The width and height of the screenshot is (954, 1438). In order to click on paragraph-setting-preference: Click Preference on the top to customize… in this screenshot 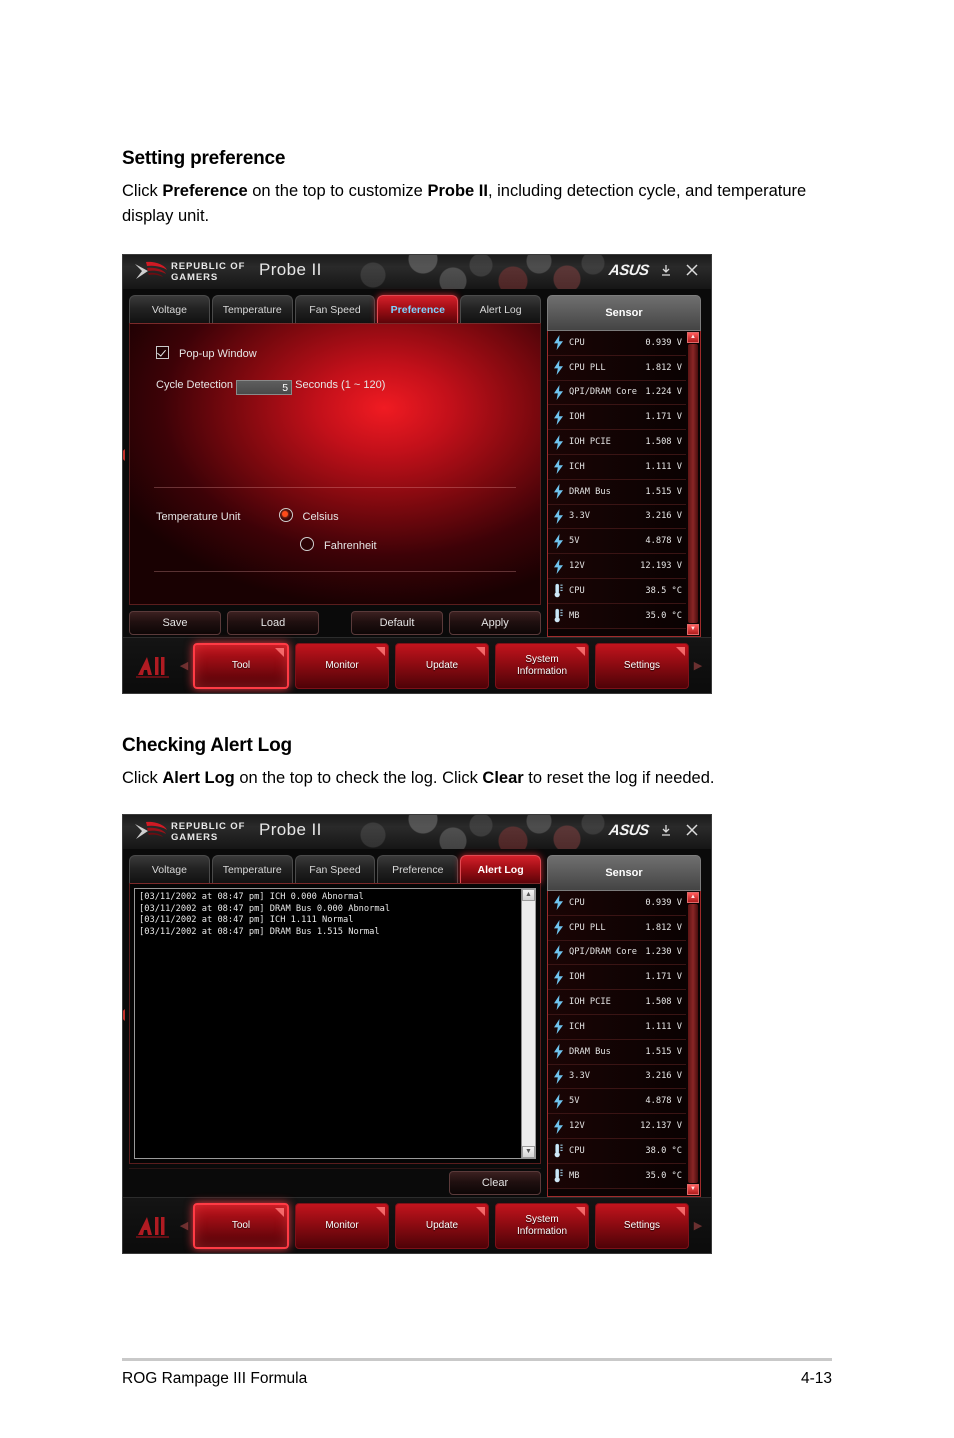, I will do `click(482, 204)`.